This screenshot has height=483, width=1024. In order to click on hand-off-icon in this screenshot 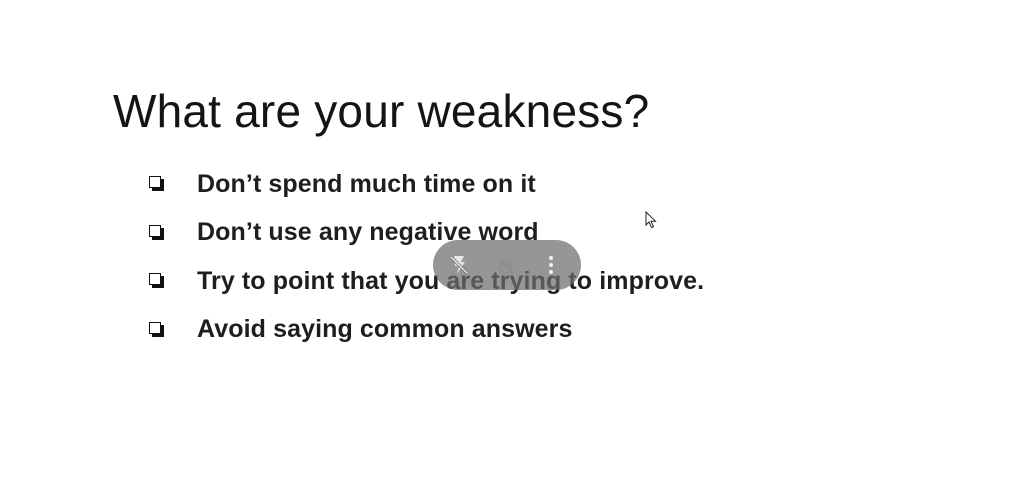, I will do `click(505, 265)`.